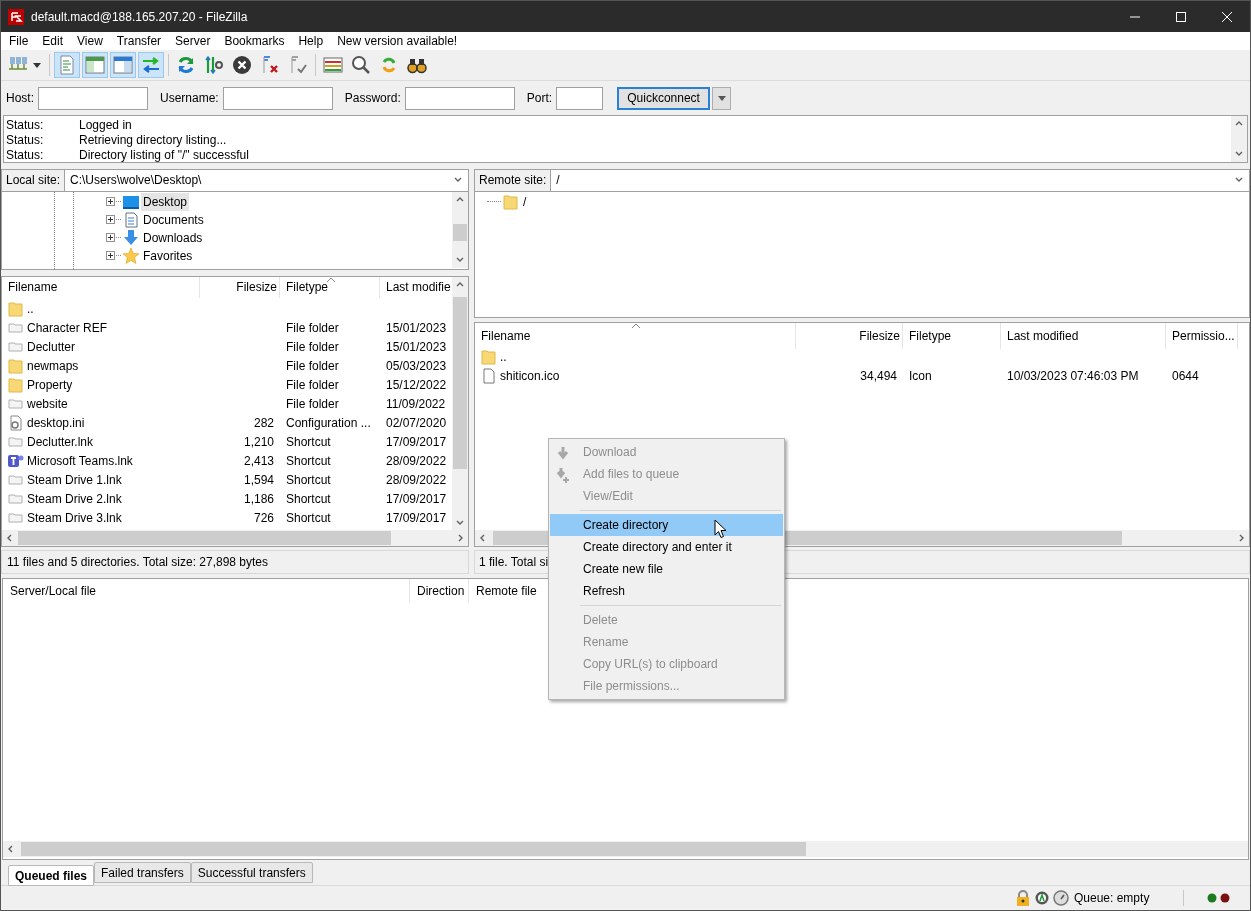 The image size is (1251, 911). Describe the element at coordinates (74, 480) in the screenshot. I see `file-name: Steam Drive 1.lnk` at that location.